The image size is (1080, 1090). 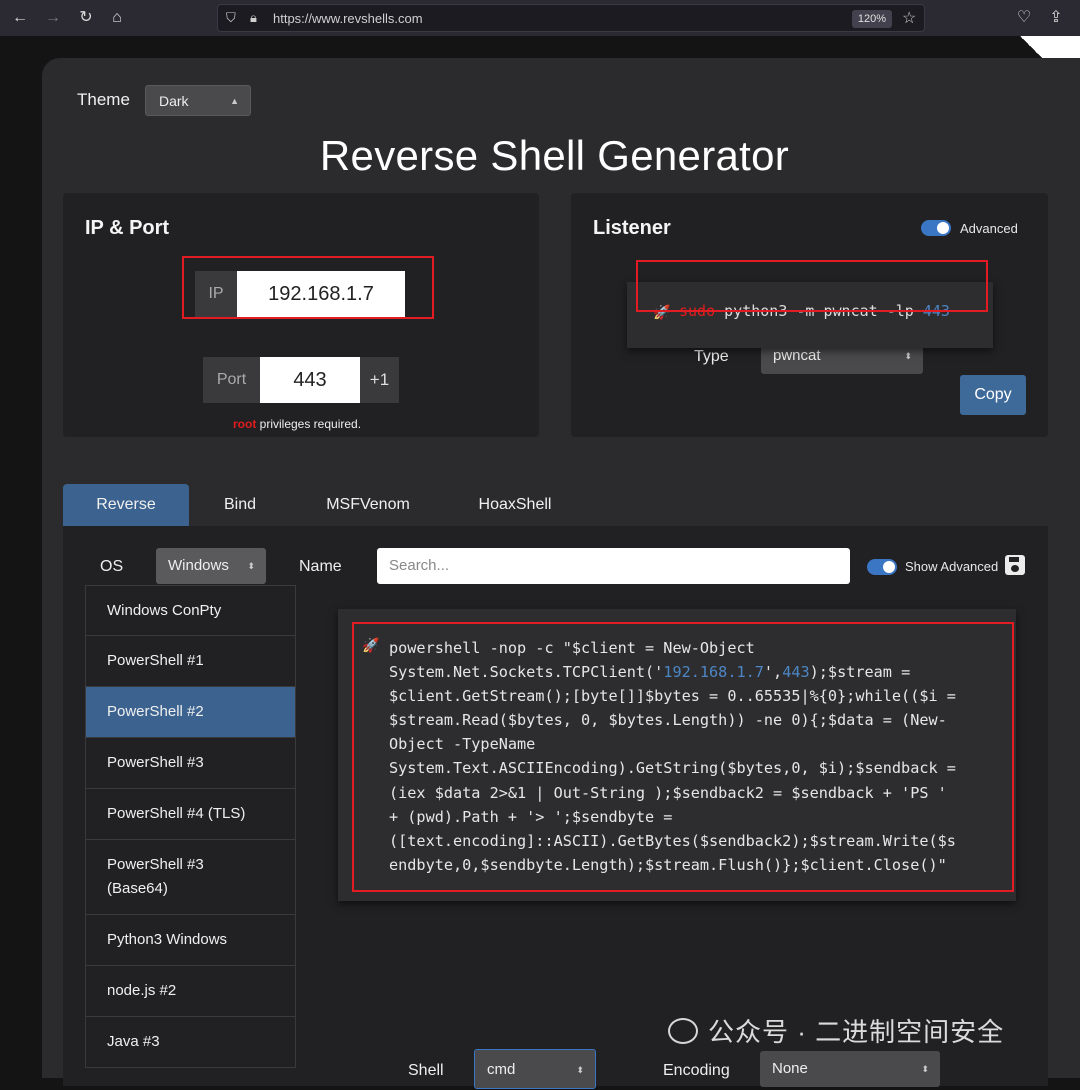 What do you see at coordinates (909, 18) in the screenshot?
I see `bookmark-star-icon: ☆` at bounding box center [909, 18].